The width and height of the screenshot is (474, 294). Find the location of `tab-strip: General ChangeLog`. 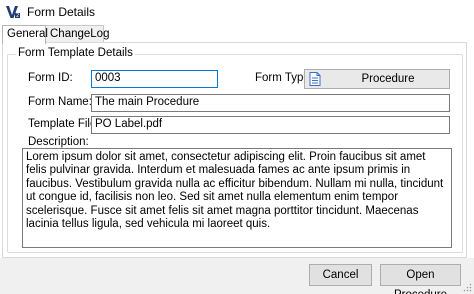

tab-strip: General ChangeLog is located at coordinates (237, 34).